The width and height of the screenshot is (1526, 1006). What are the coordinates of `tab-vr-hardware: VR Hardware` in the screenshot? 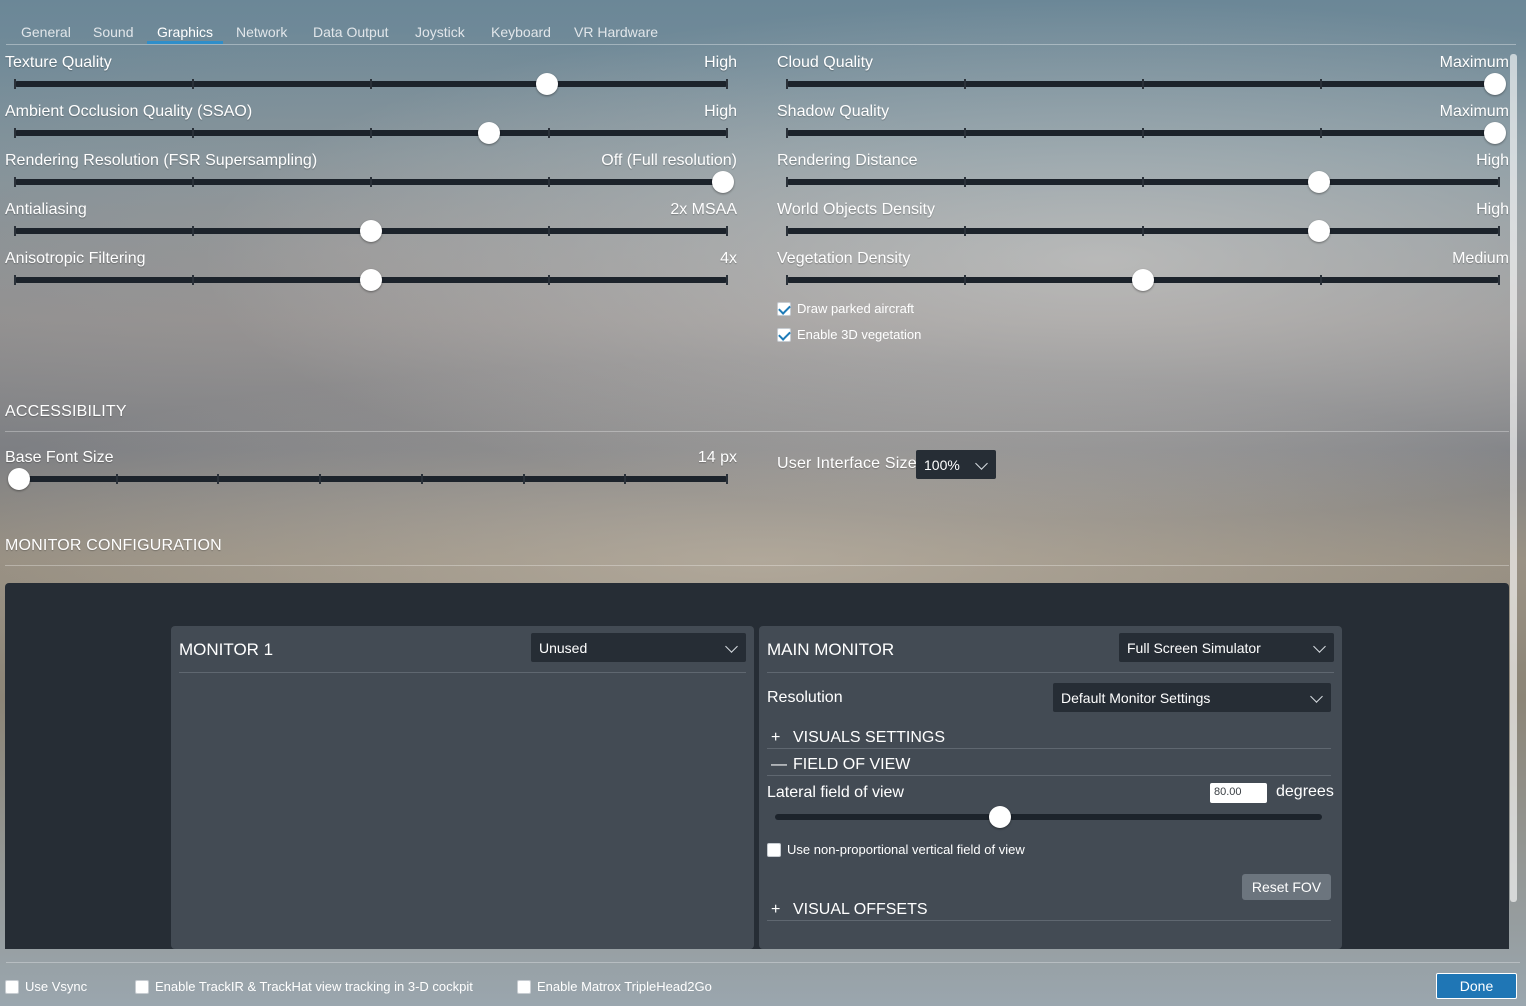 It's located at (616, 32).